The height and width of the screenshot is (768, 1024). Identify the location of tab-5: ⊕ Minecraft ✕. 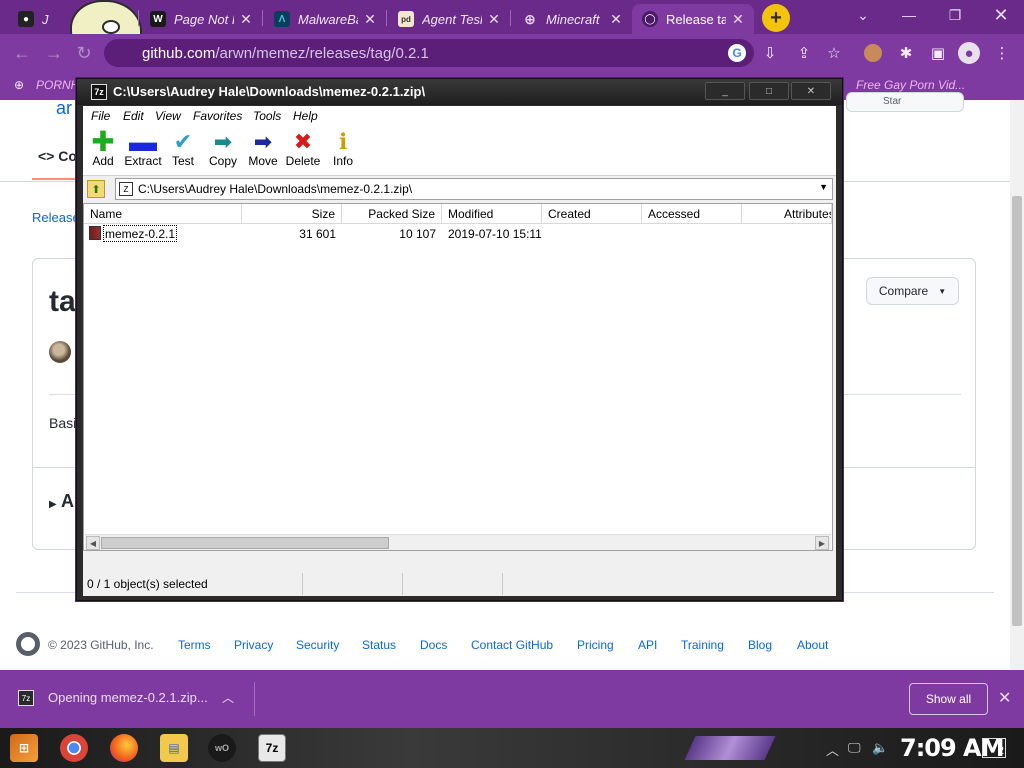
(572, 19).